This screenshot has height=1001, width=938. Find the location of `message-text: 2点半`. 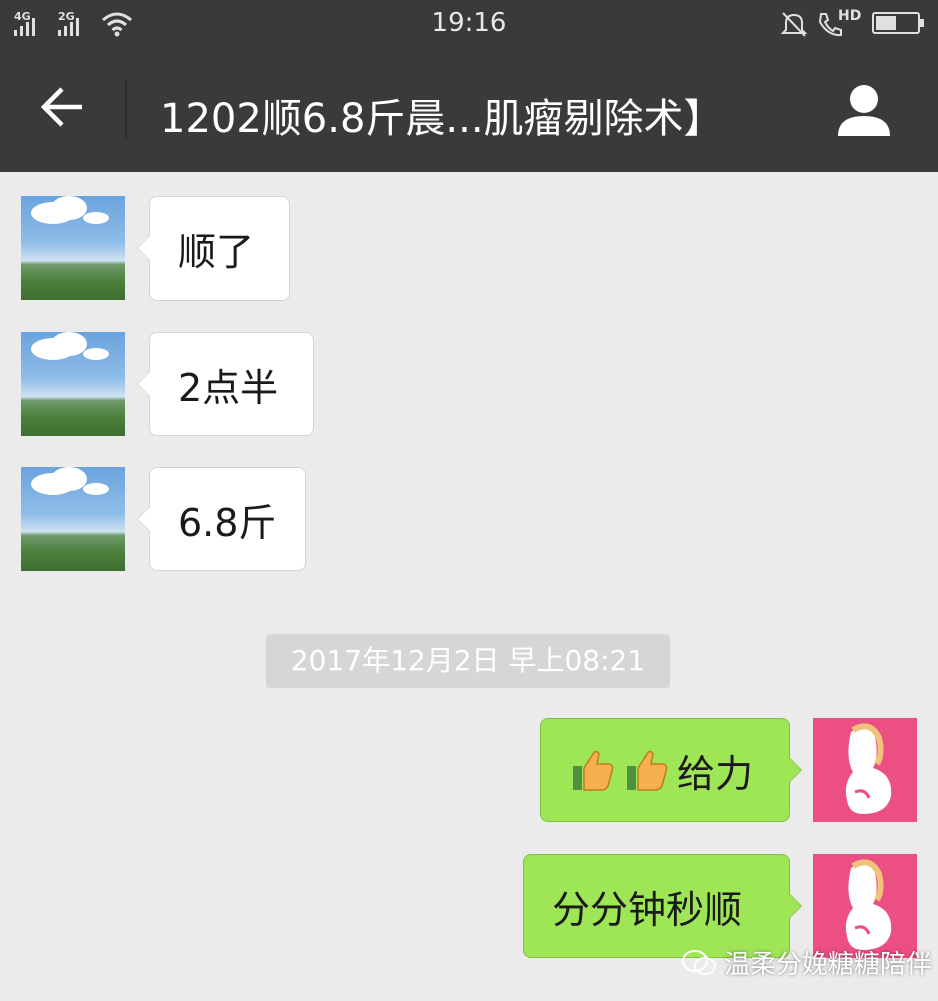

message-text: 2点半 is located at coordinates (228, 387).